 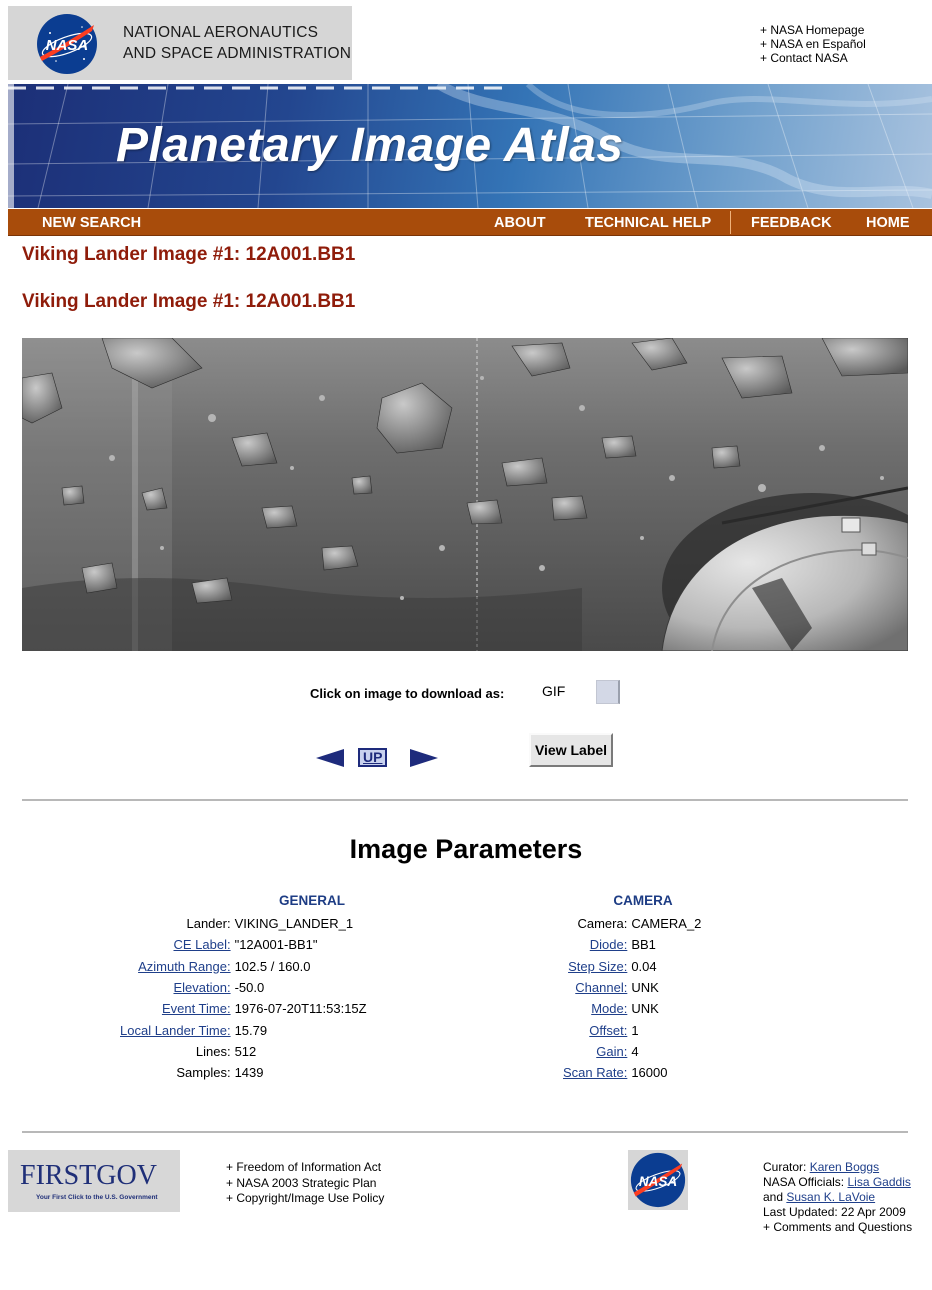 What do you see at coordinates (878, 1182) in the screenshot?
I see `official-1-link: Lisa Gaddis` at bounding box center [878, 1182].